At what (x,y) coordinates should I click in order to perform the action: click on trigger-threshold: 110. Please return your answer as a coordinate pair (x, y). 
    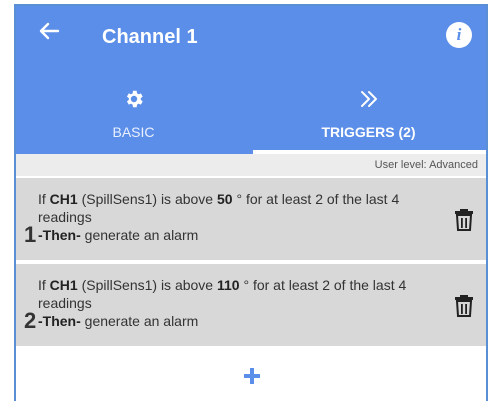
    Looking at the image, I should click on (228, 285).